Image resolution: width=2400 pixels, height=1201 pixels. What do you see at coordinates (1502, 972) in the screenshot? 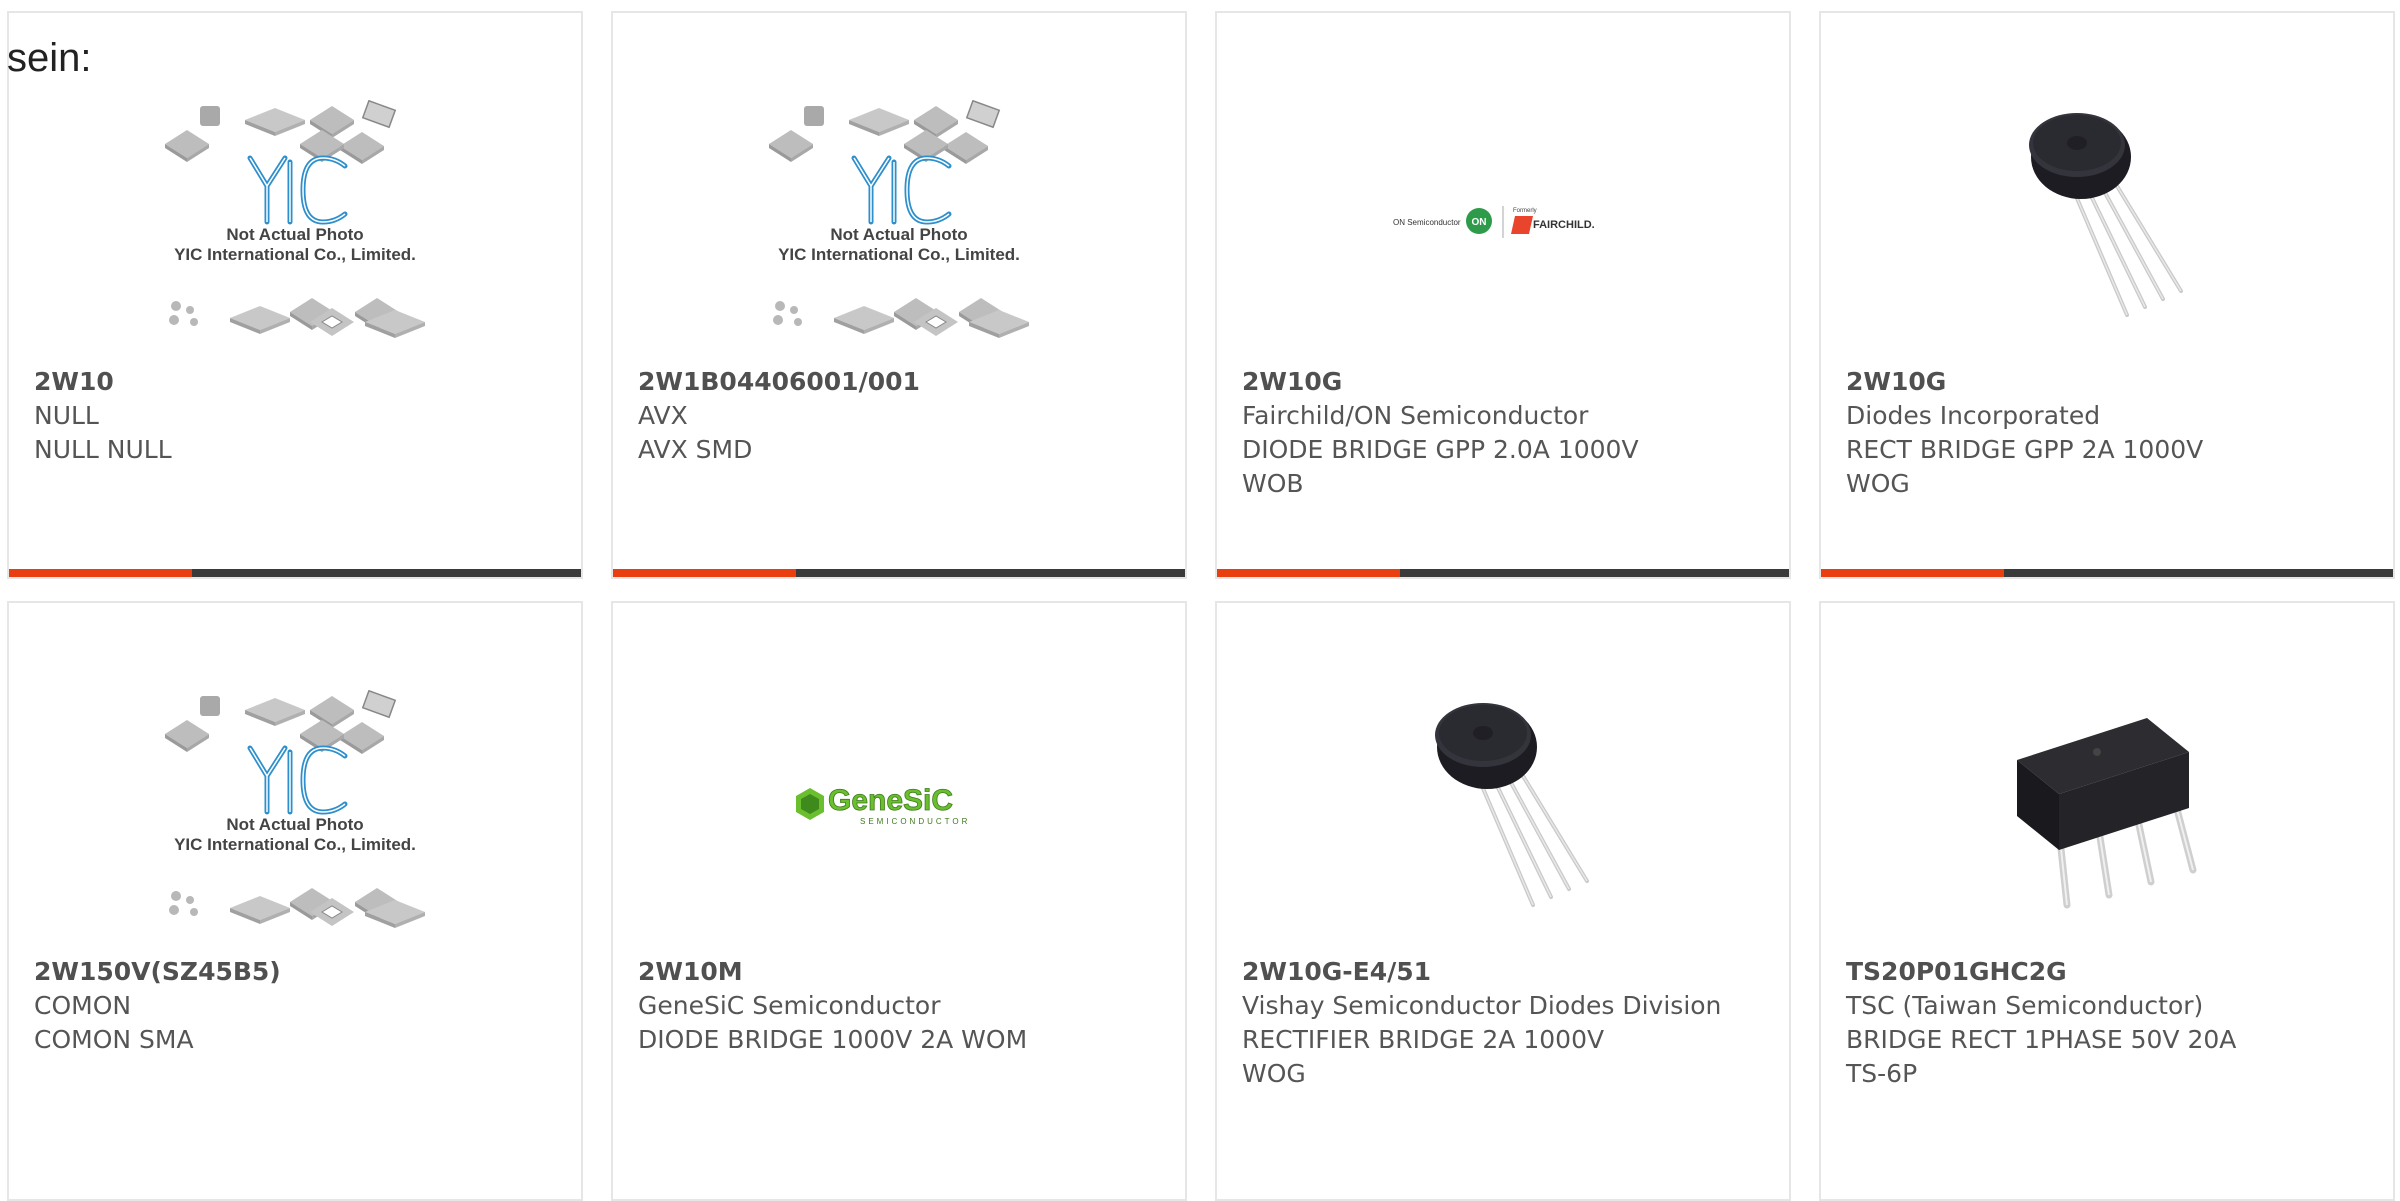
I see `part-number: 2W10G-E4/51` at bounding box center [1502, 972].